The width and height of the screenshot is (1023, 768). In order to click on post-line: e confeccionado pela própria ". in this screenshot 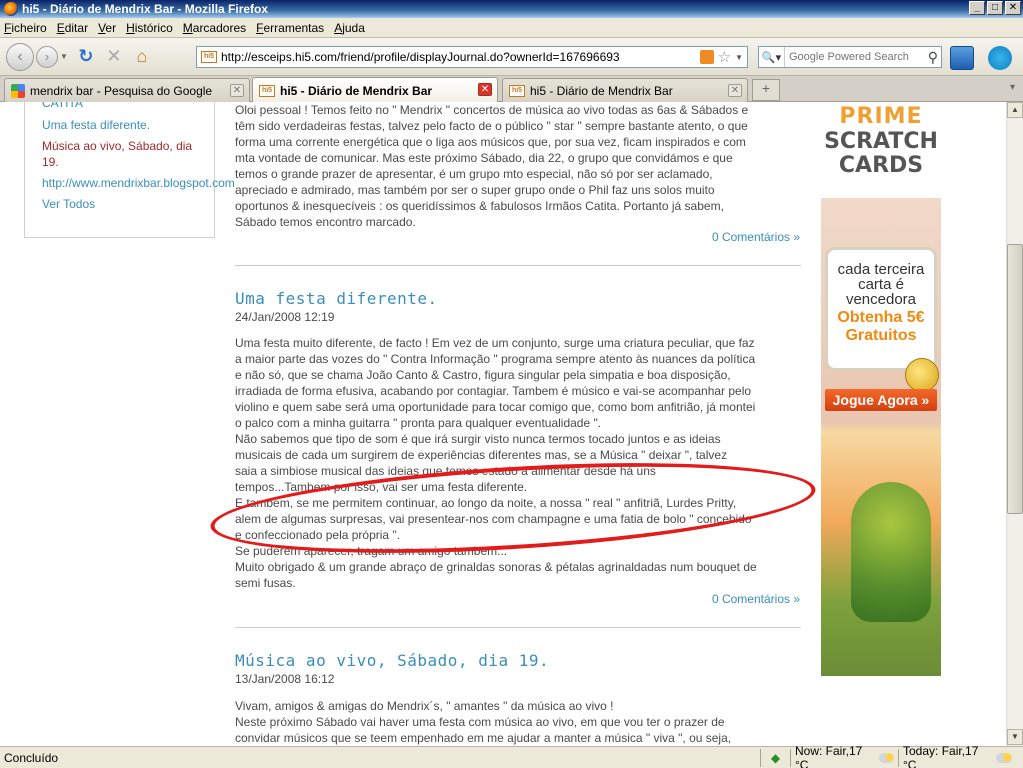, I will do `click(318, 535)`.